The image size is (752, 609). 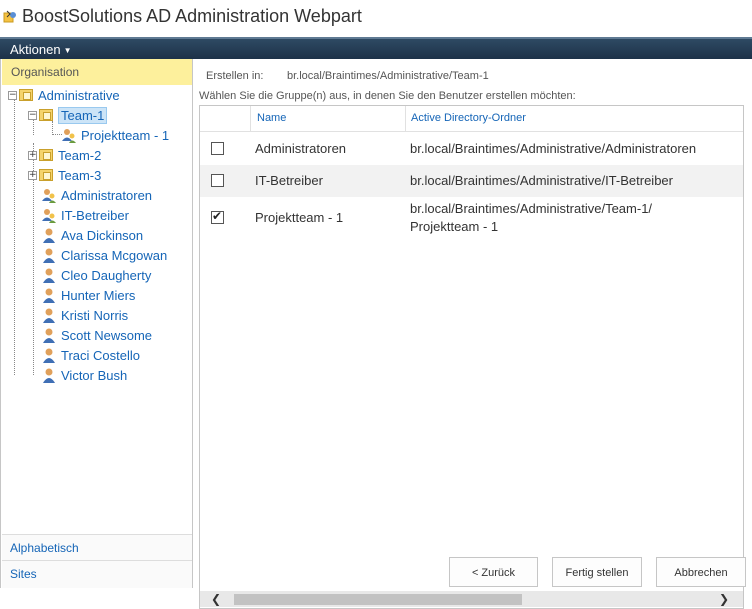 What do you see at coordinates (597, 572) in the screenshot?
I see `finish-button: Fertig stellen` at bounding box center [597, 572].